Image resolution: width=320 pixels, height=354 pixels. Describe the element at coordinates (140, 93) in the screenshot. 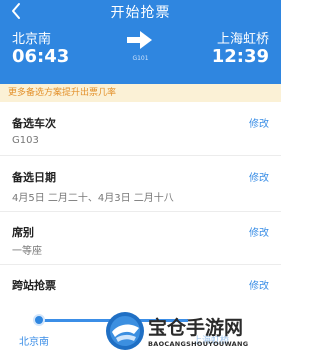

I see `notice-banner: 更多备选方案提升出票几率` at that location.